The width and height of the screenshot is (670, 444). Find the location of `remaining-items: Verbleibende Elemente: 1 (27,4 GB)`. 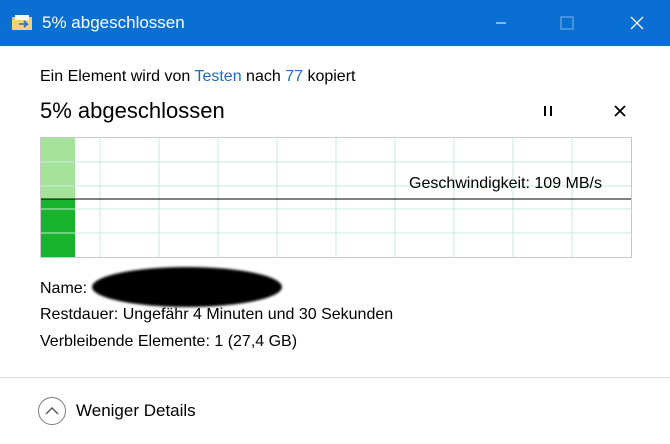

remaining-items: Verbleibende Elemente: 1 (27,4 GB) is located at coordinates (169, 341).